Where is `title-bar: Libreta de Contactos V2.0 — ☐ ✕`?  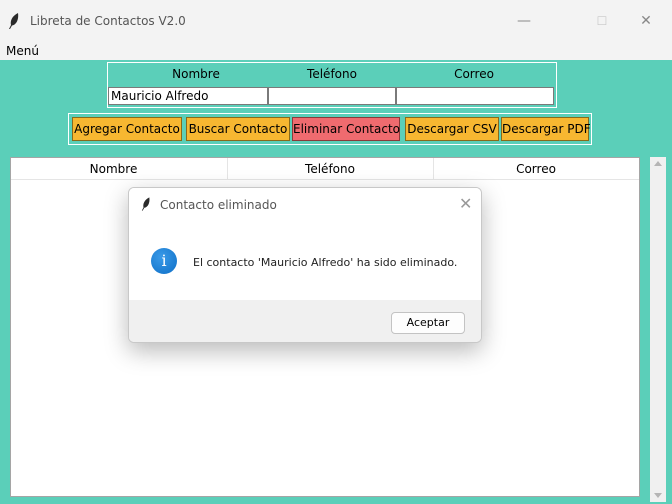 title-bar: Libreta de Contactos V2.0 — ☐ ✕ is located at coordinates (336, 20).